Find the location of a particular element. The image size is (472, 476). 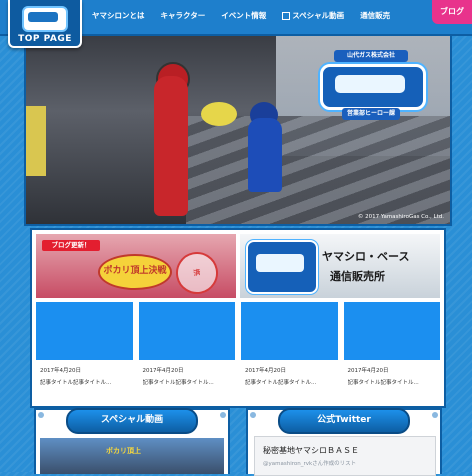

special-video-section: スペシャル動画 ポカリ頂上 is located at coordinates (132, 441).